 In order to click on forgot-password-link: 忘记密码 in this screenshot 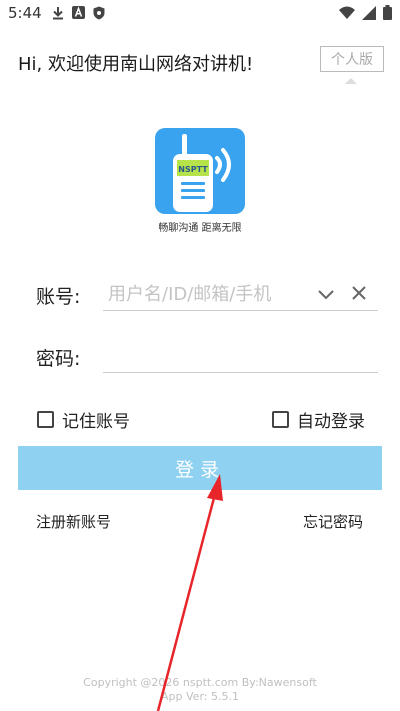, I will do `click(333, 521)`.